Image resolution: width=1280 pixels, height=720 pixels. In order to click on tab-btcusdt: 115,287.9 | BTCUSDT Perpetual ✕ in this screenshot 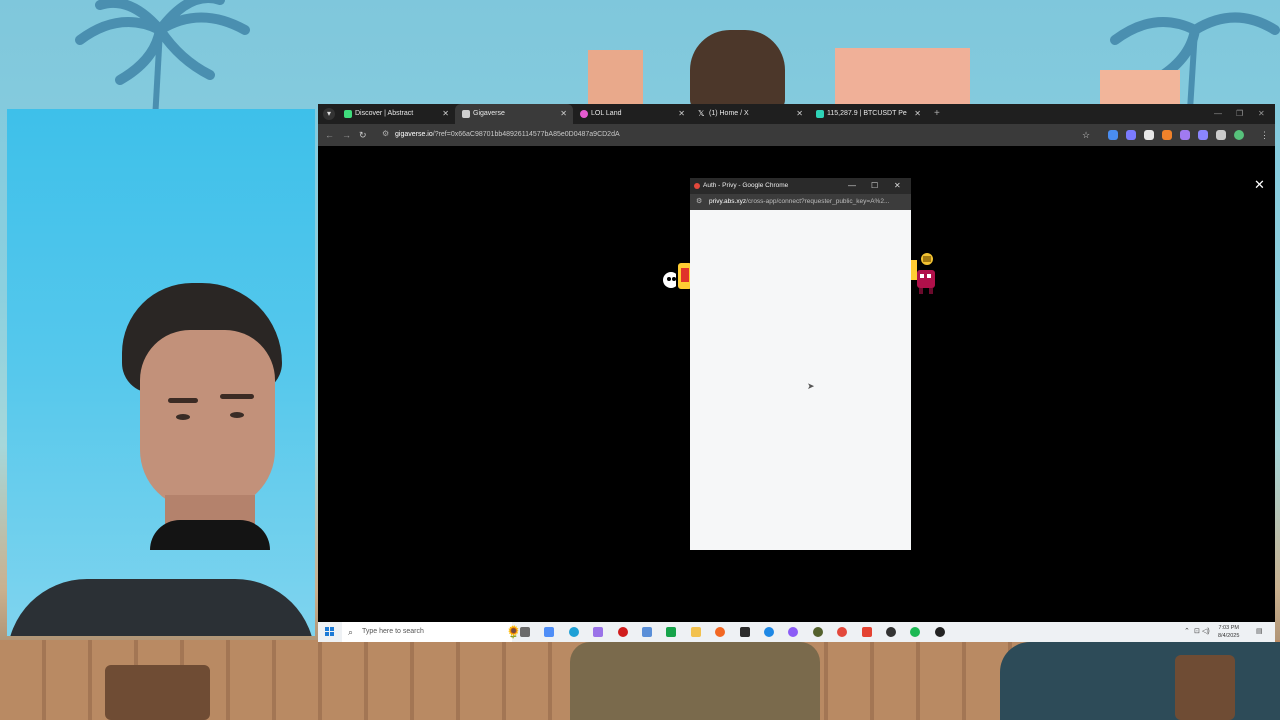, I will do `click(868, 114)`.